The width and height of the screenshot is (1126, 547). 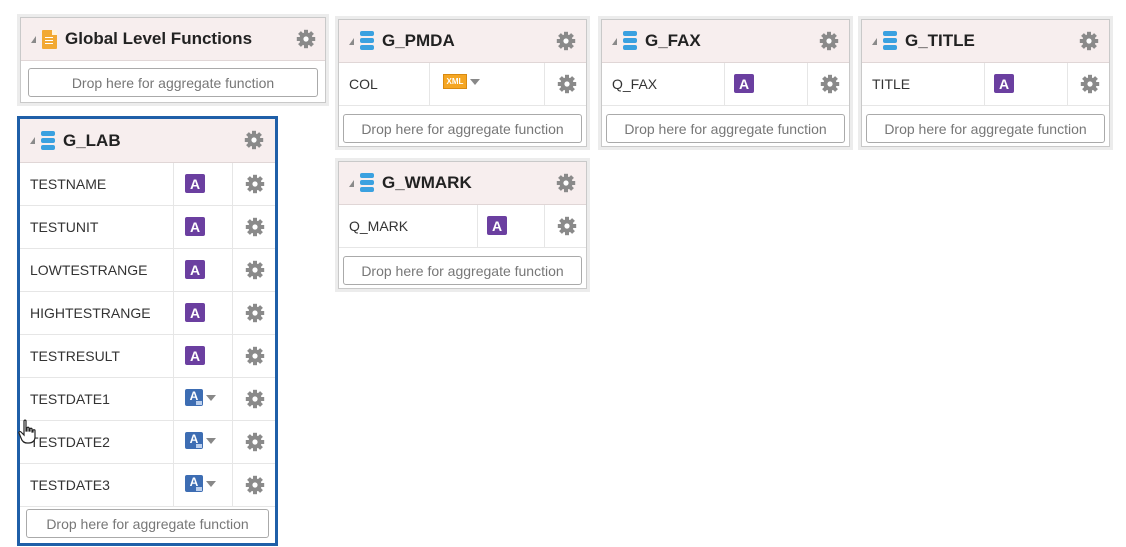 What do you see at coordinates (27, 431) in the screenshot?
I see `hand-cursor-icon` at bounding box center [27, 431].